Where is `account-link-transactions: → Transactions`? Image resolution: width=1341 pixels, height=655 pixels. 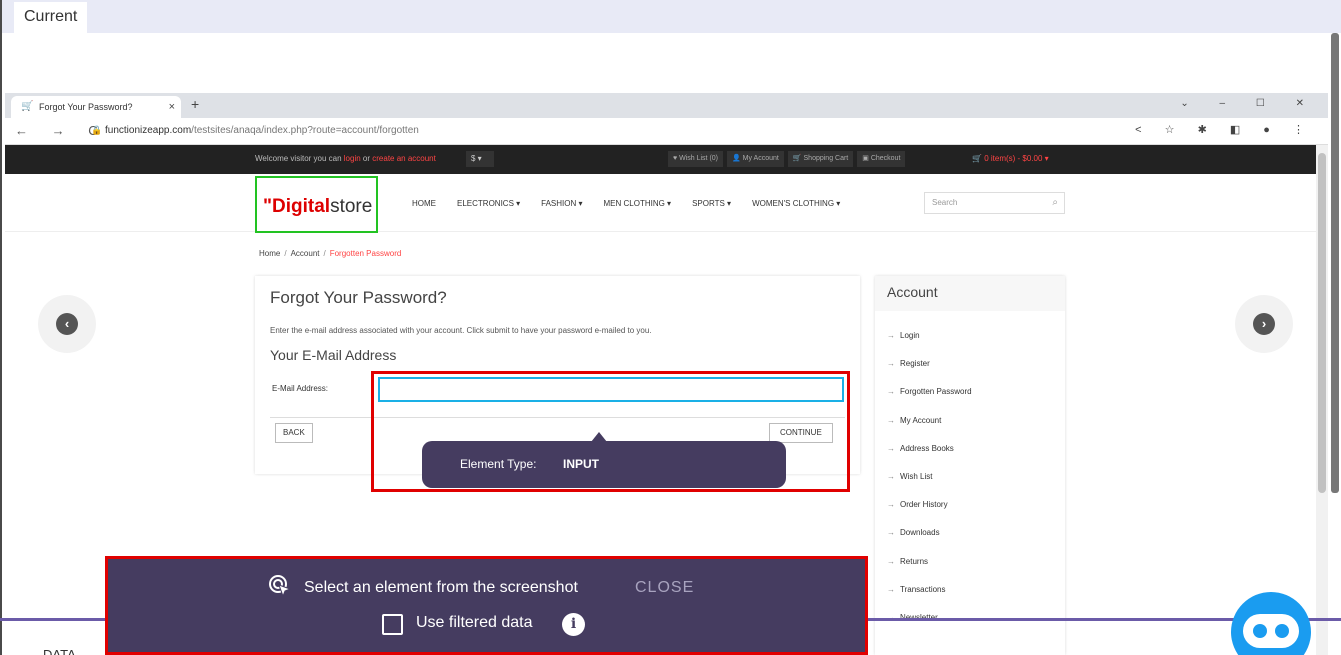
account-link-transactions: → Transactions is located at coordinates (929, 599).